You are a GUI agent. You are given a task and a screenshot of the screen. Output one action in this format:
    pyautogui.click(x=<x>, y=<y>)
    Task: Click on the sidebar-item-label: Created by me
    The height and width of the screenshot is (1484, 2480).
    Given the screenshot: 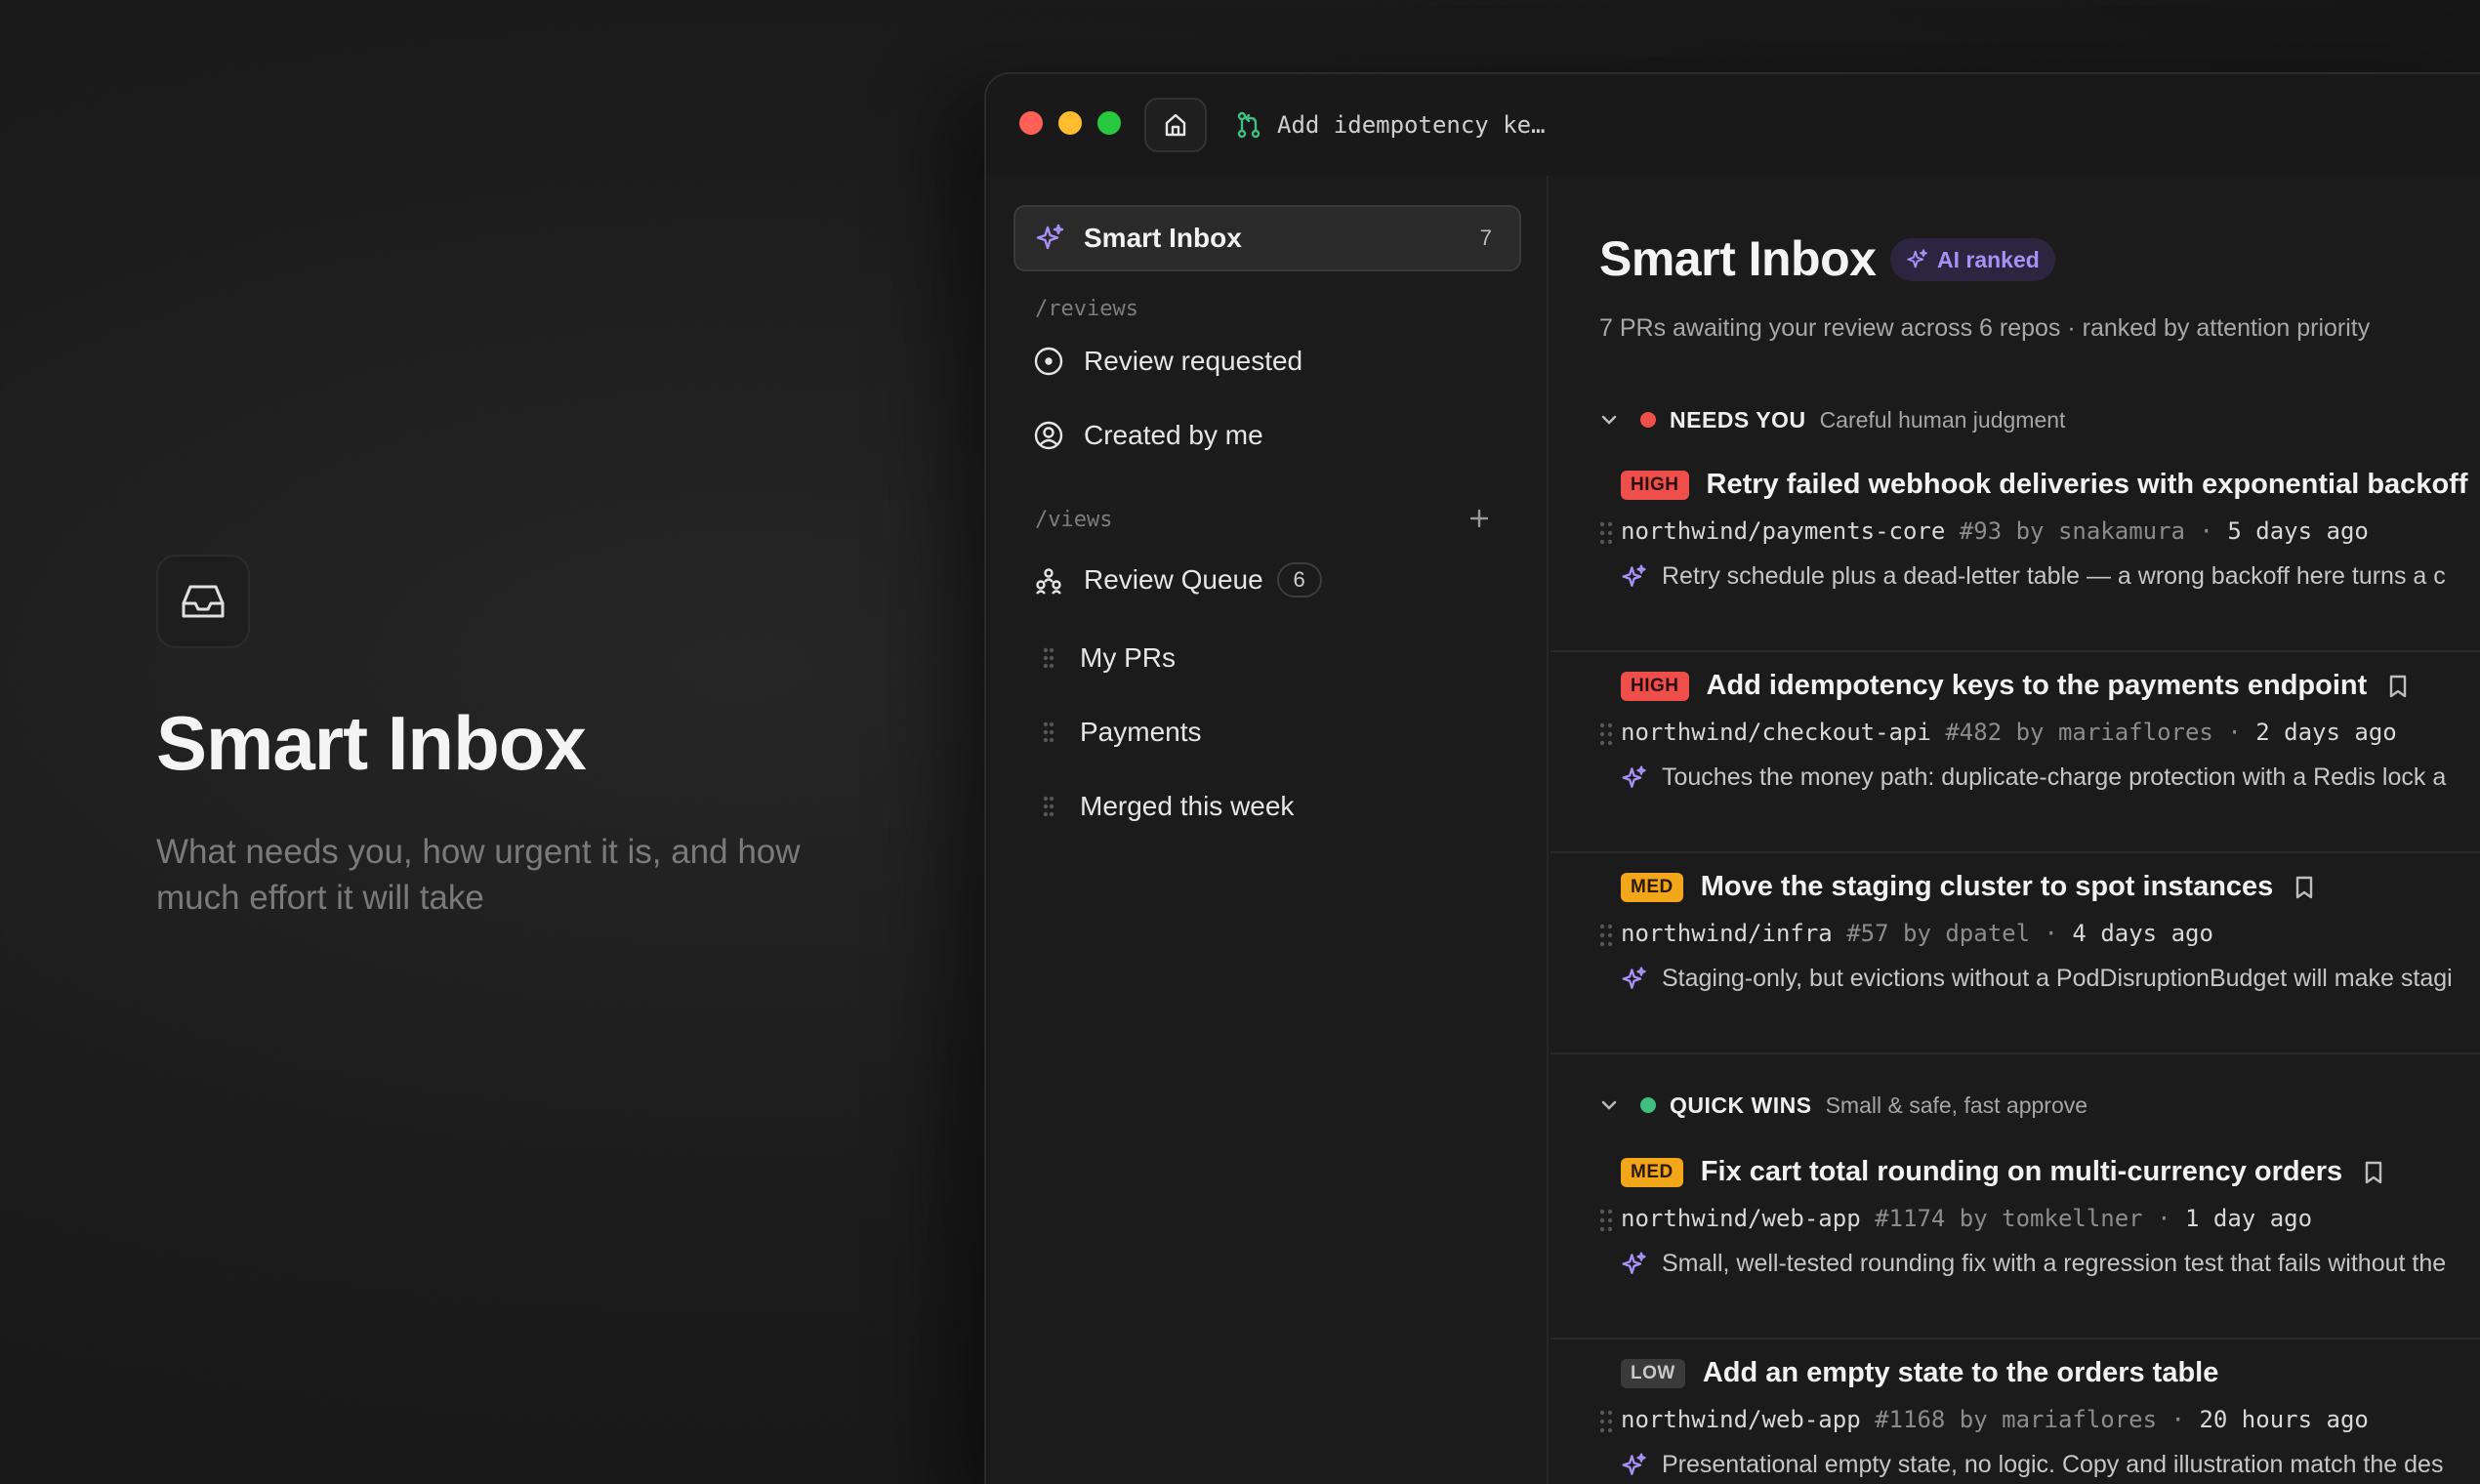 What is the action you would take?
    pyautogui.click(x=1173, y=435)
    